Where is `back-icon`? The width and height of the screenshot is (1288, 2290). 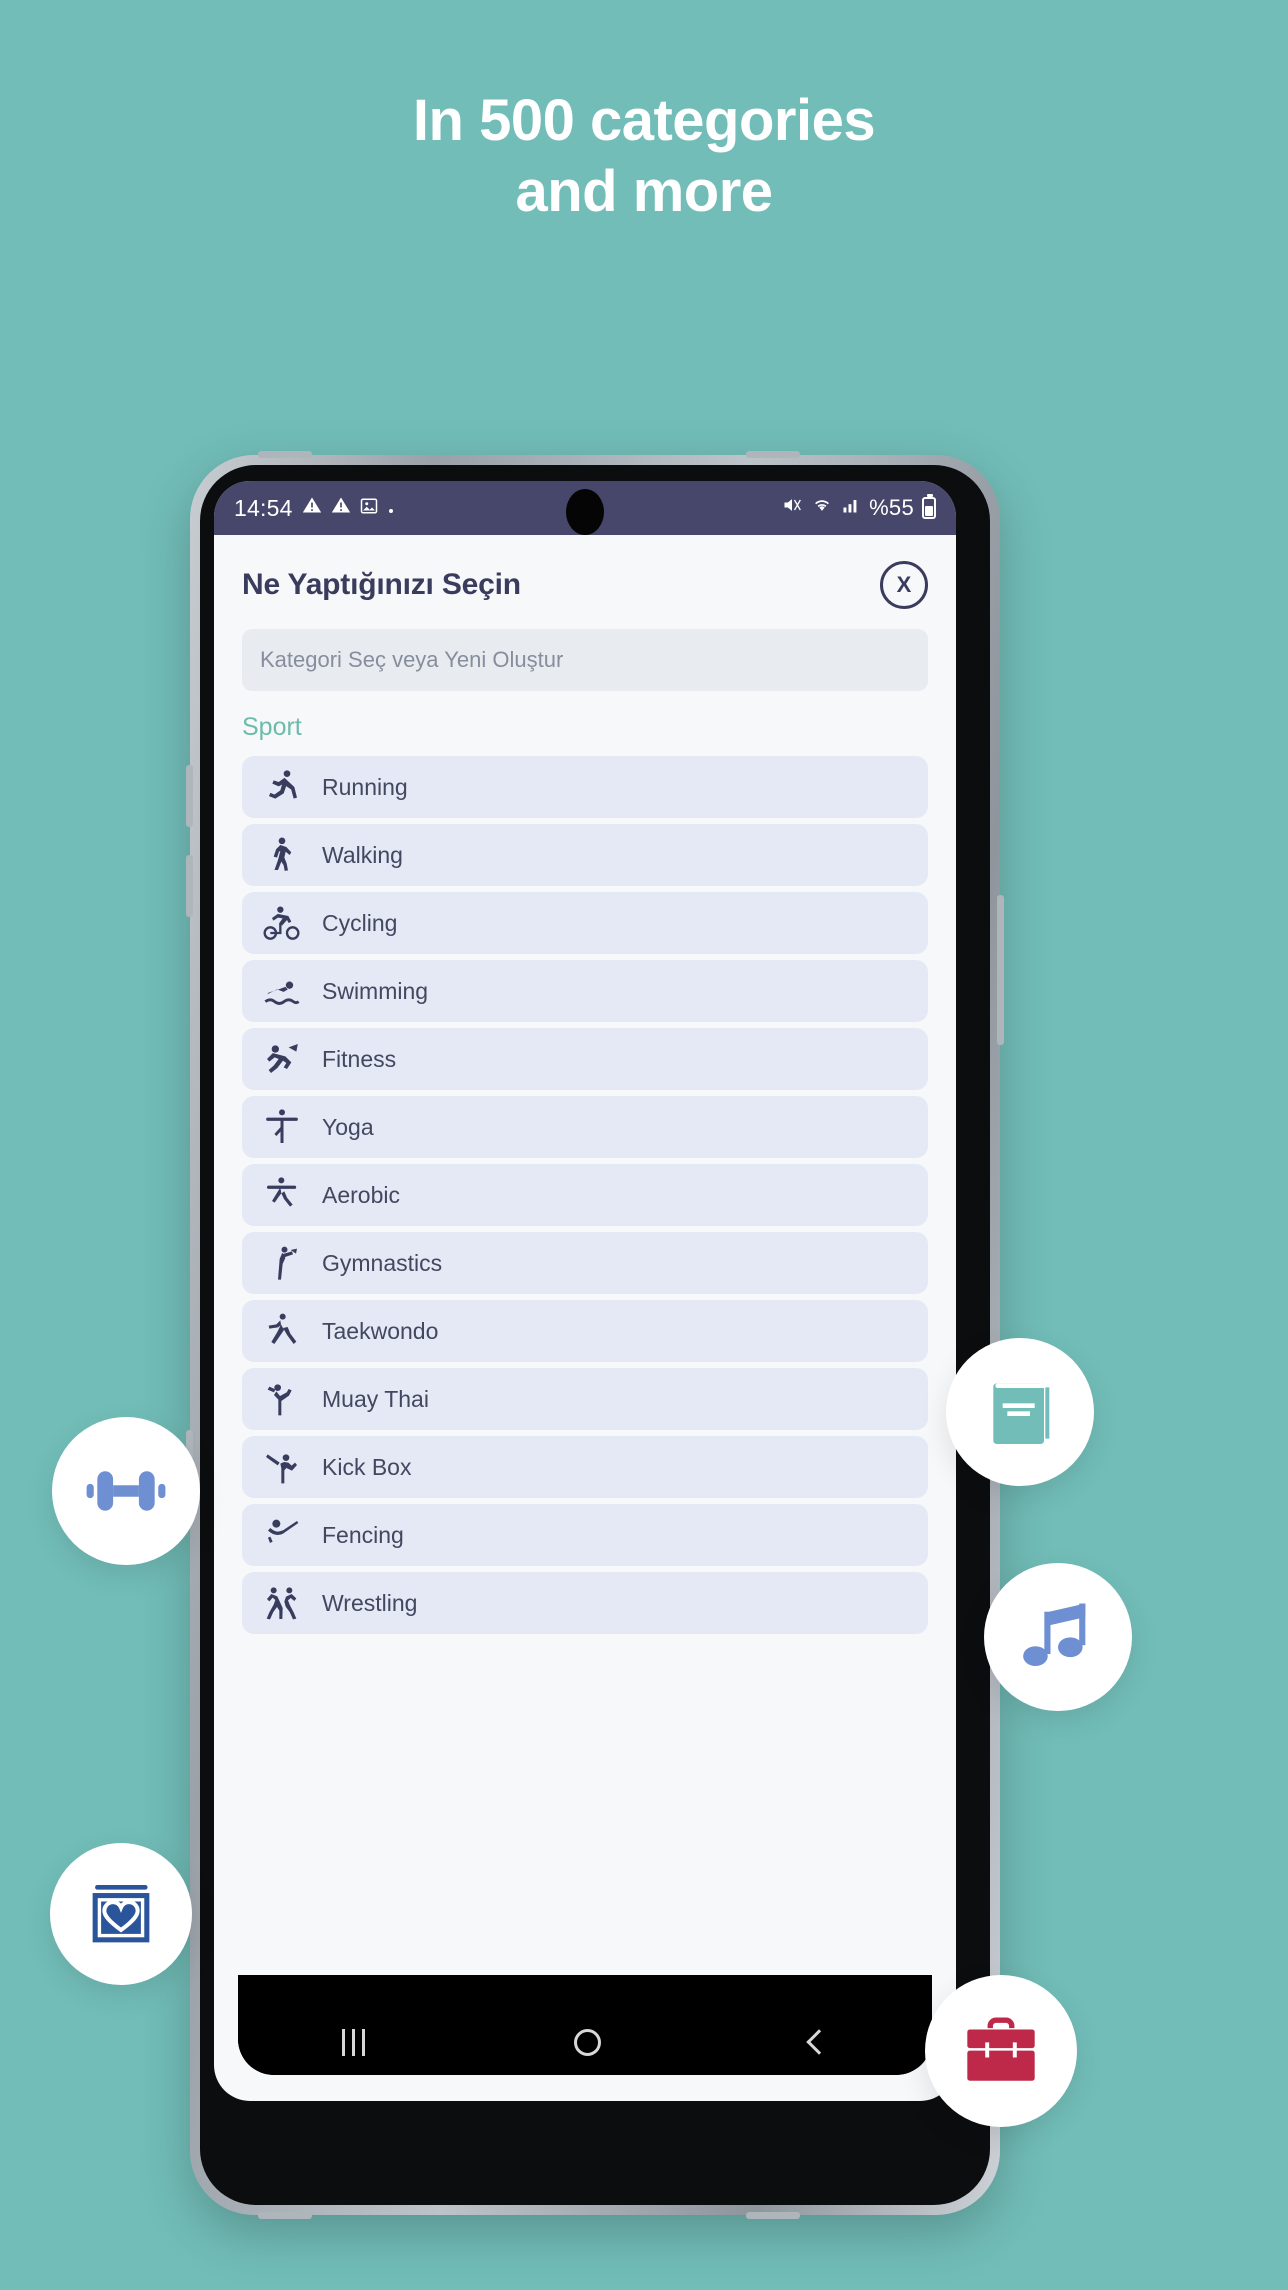 back-icon is located at coordinates (818, 2042).